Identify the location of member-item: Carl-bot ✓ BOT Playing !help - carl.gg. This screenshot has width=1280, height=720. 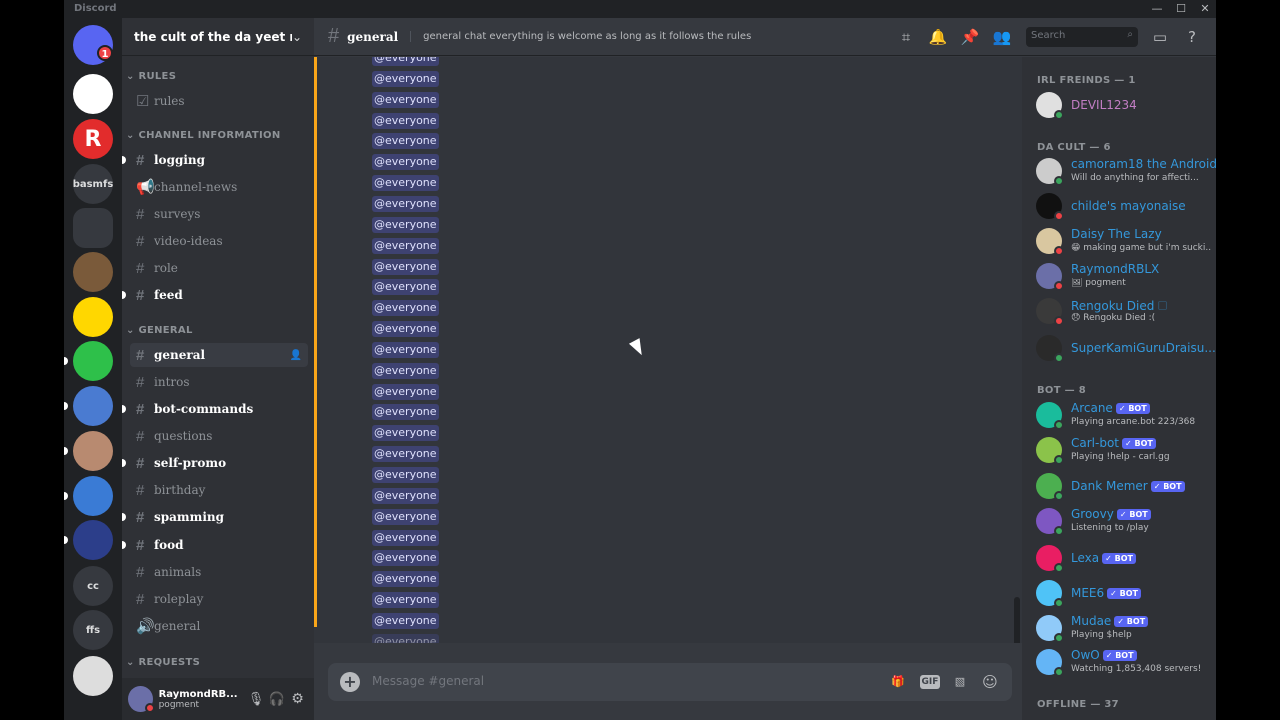
(1124, 452).